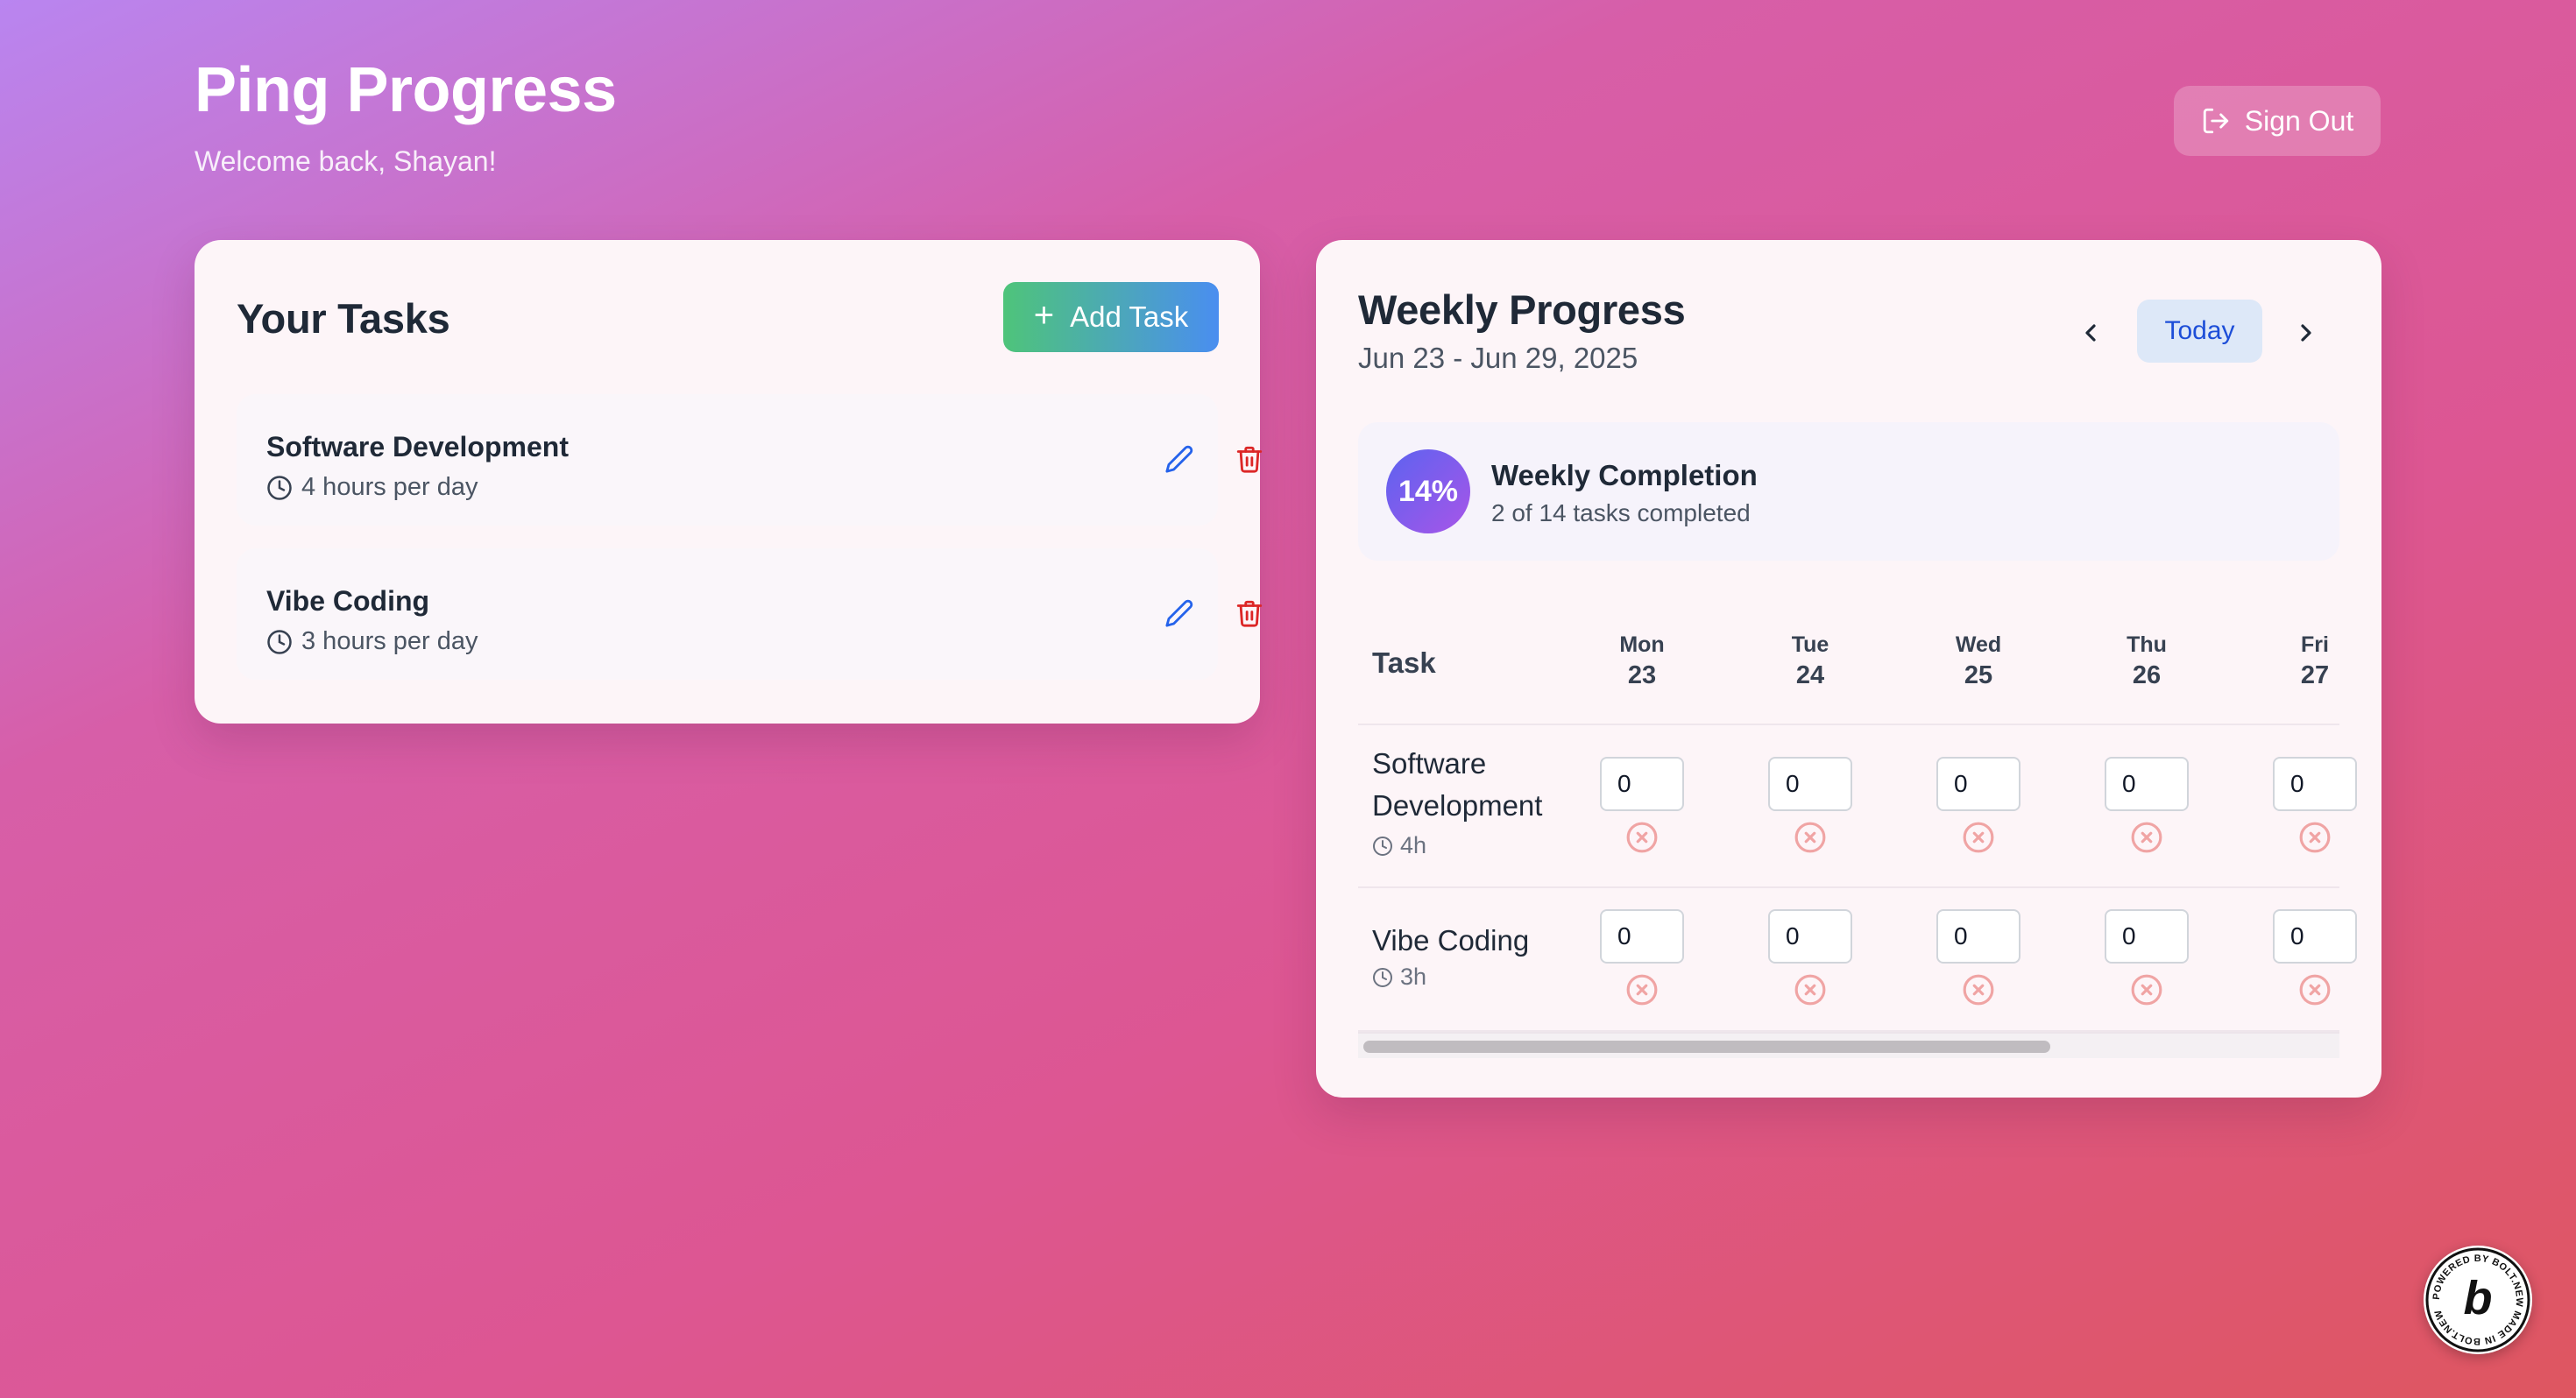 Image resolution: width=2576 pixels, height=1398 pixels. I want to click on chevron-right-icon, so click(2306, 333).